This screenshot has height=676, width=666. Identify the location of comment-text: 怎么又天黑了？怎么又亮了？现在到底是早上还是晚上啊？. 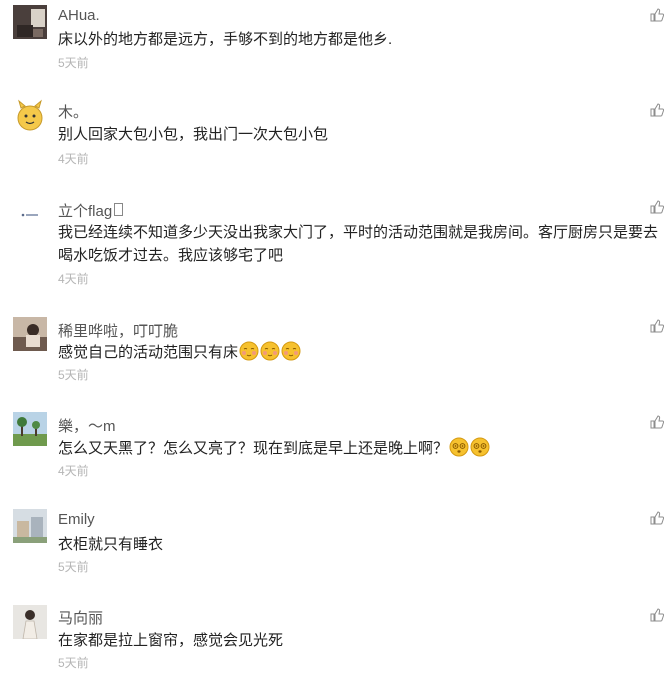
(361, 448).